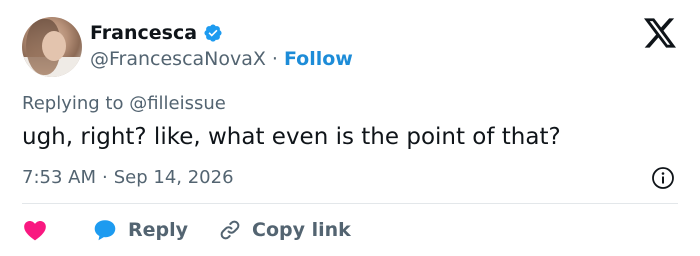  I want to click on avatar, so click(52, 47).